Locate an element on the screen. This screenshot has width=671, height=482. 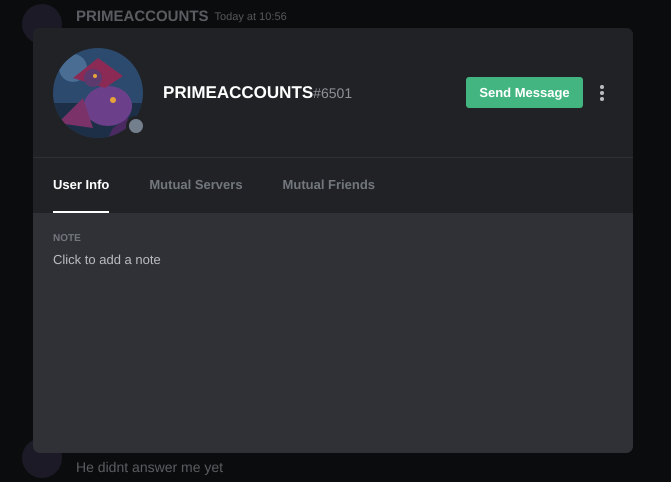
note-heading: NOTE is located at coordinates (67, 238).